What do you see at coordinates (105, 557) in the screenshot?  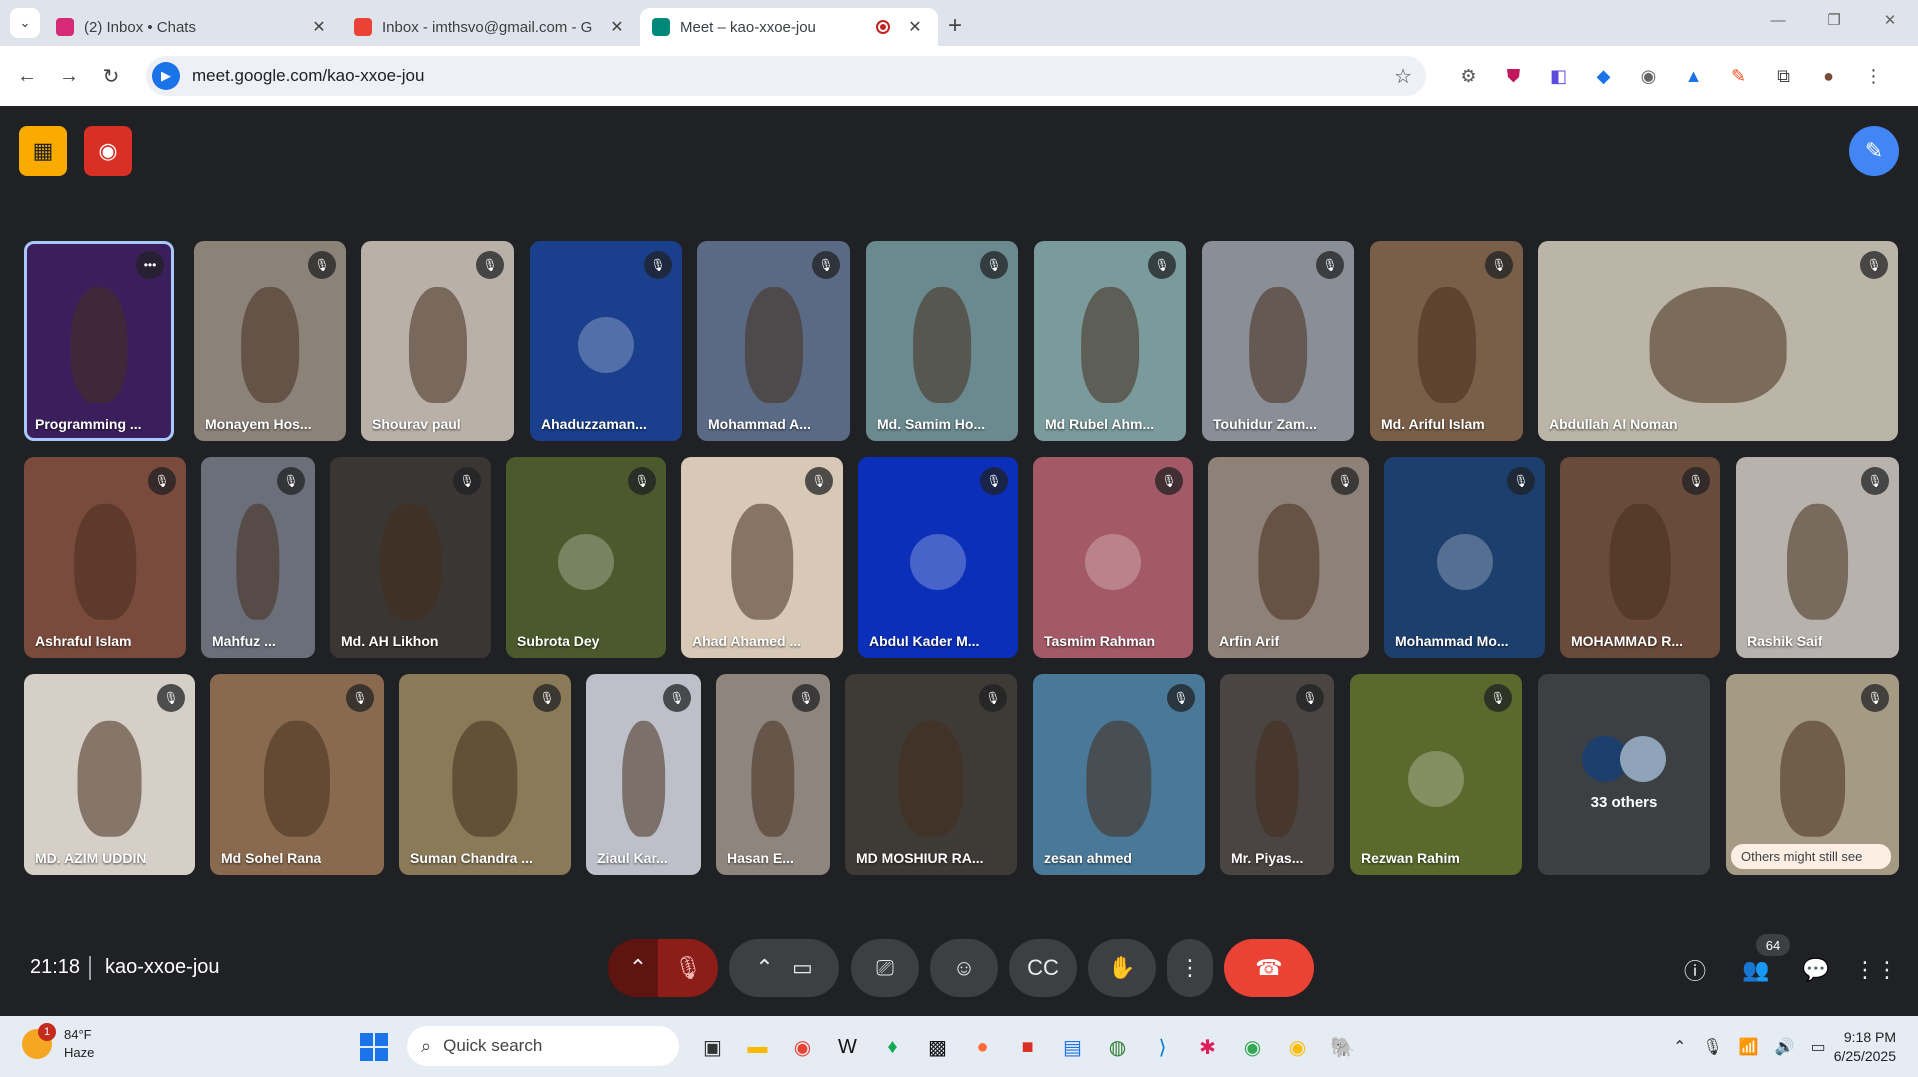 I see `participant-tile: 🎙 Ashraful Islam` at bounding box center [105, 557].